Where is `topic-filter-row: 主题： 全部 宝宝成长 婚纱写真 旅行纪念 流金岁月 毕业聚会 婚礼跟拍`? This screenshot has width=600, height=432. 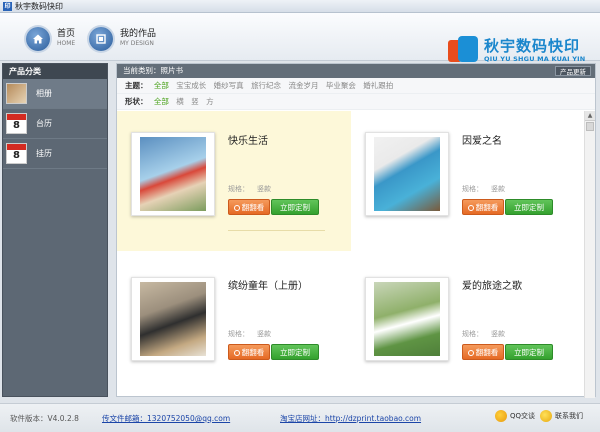 topic-filter-row: 主题： 全部 宝宝成长 婚纱写真 旅行纪念 流金岁月 毕业聚会 婚礼跟拍 is located at coordinates (356, 86).